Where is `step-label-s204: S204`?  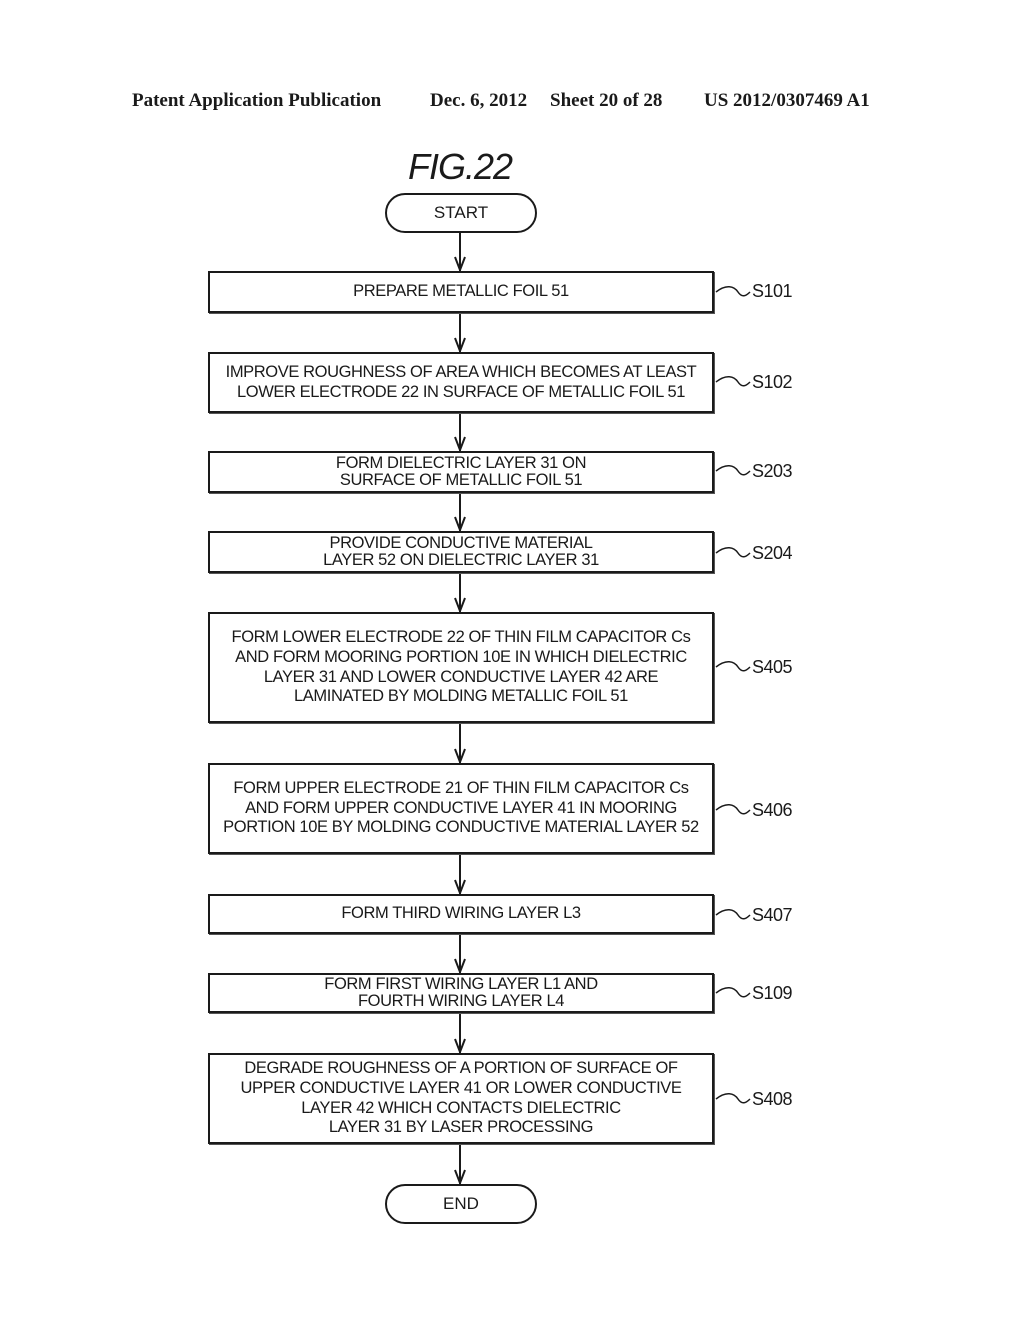 step-label-s204: S204 is located at coordinates (772, 553).